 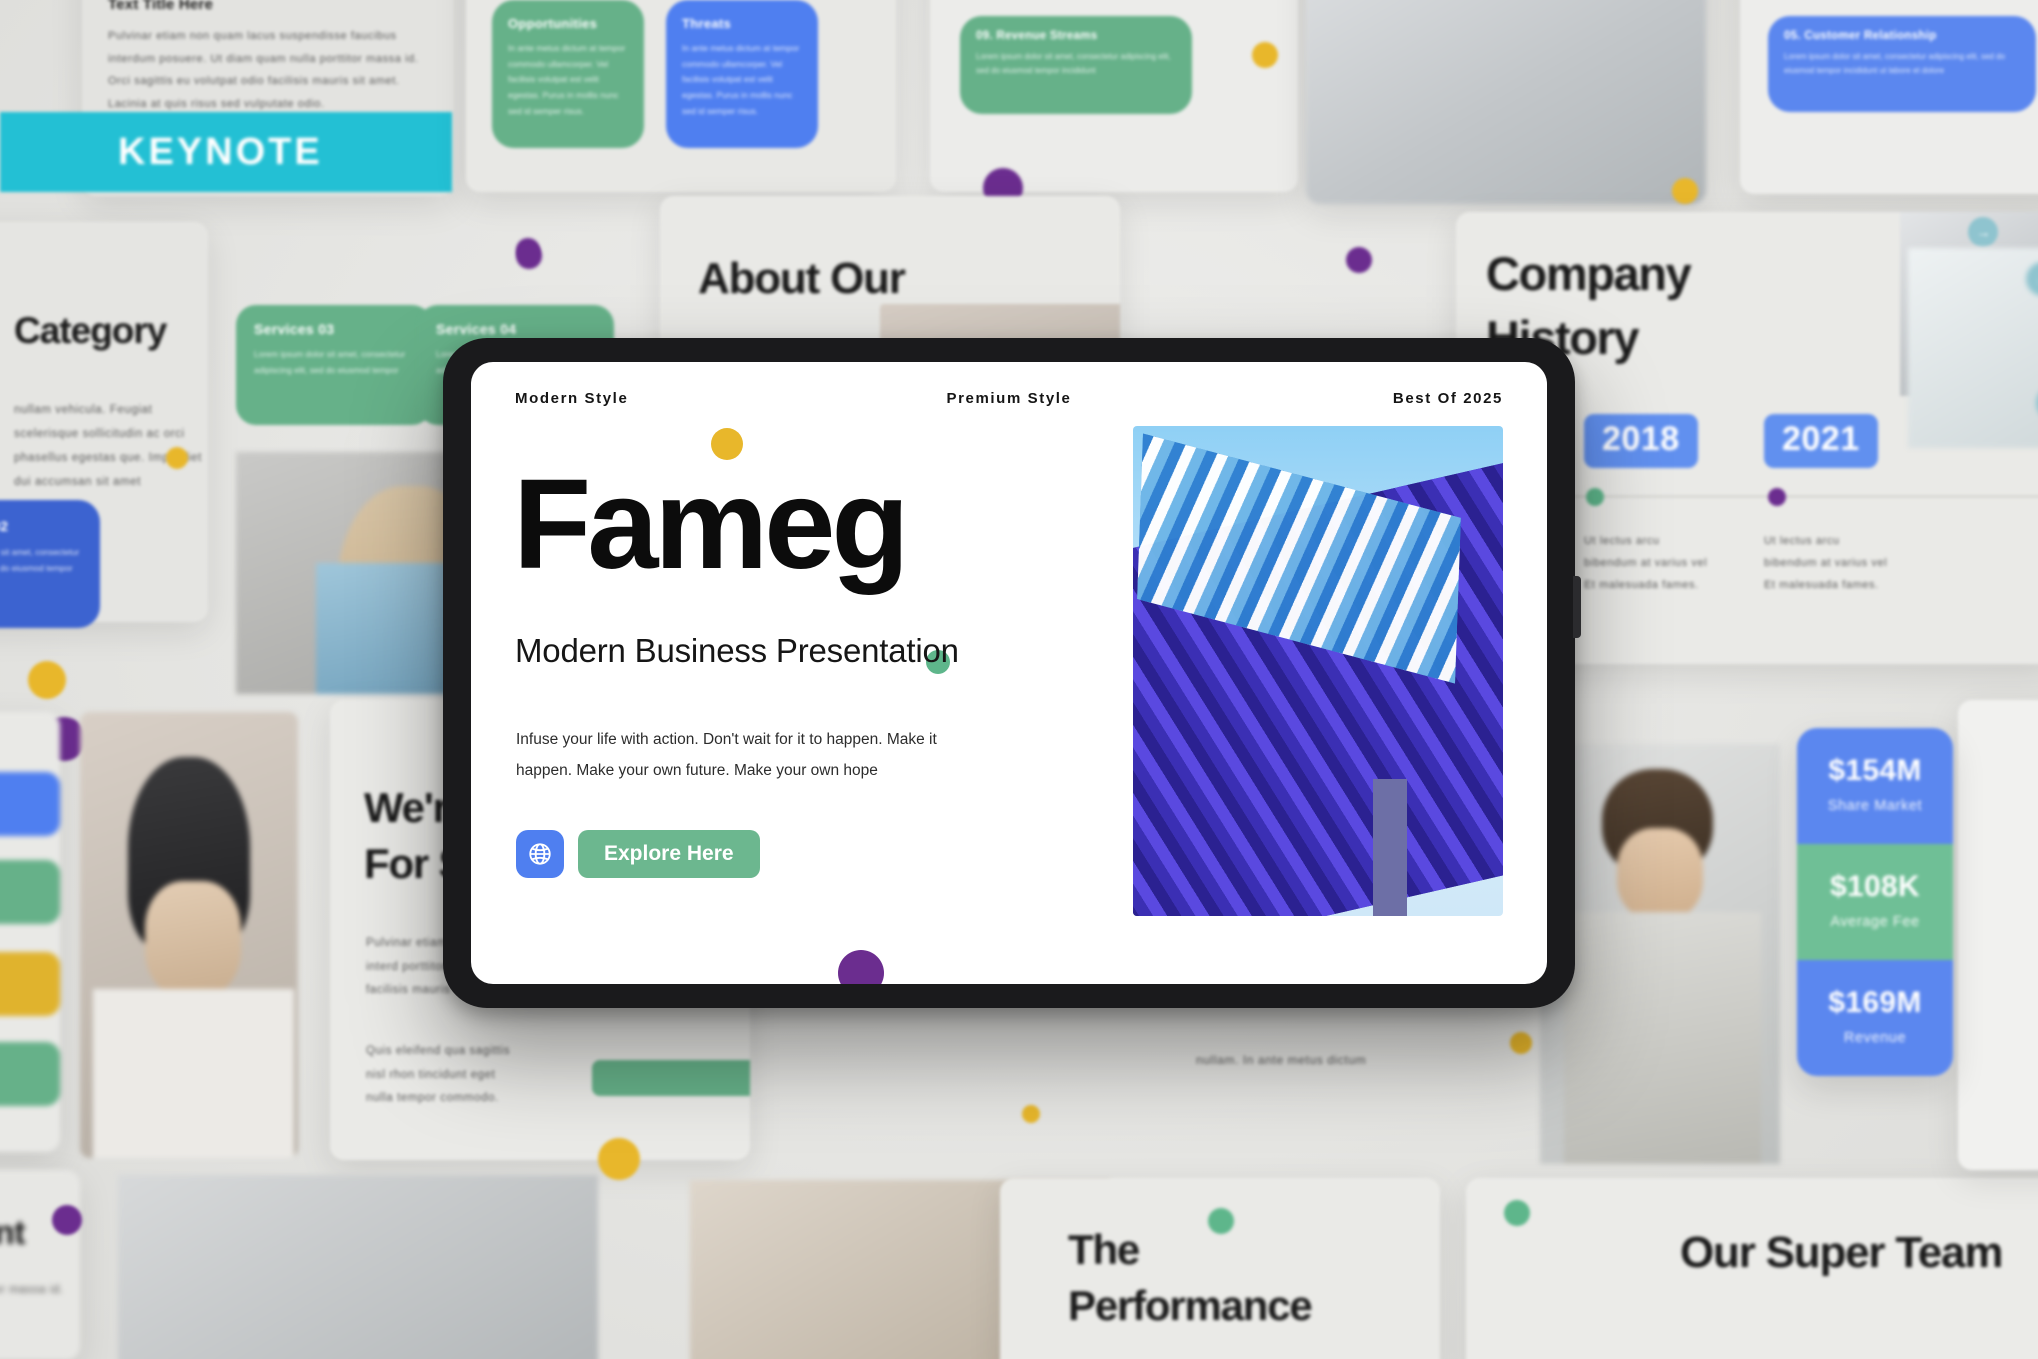 What do you see at coordinates (572, 398) in the screenshot?
I see `slide-label-modern-style: Modern Style` at bounding box center [572, 398].